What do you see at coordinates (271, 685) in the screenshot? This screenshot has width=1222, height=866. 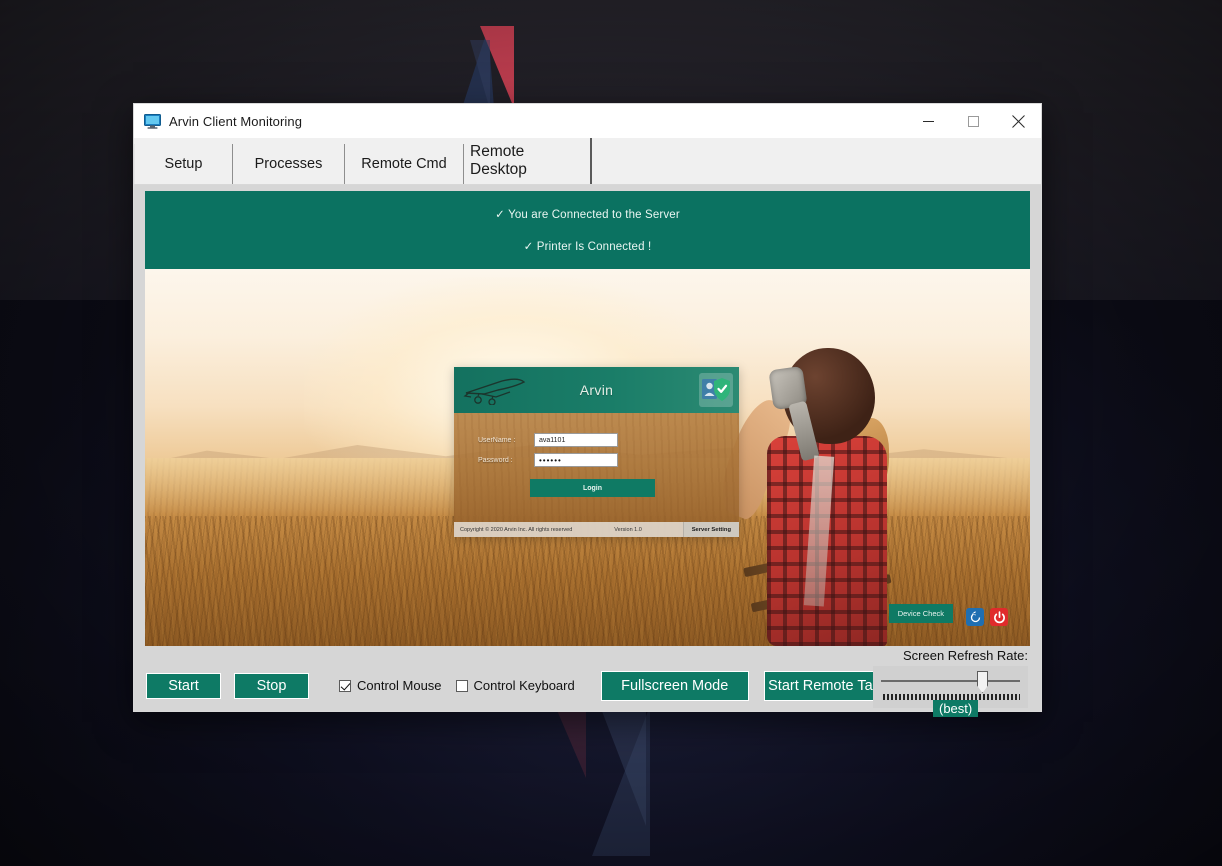 I see `stop-button: Stop` at bounding box center [271, 685].